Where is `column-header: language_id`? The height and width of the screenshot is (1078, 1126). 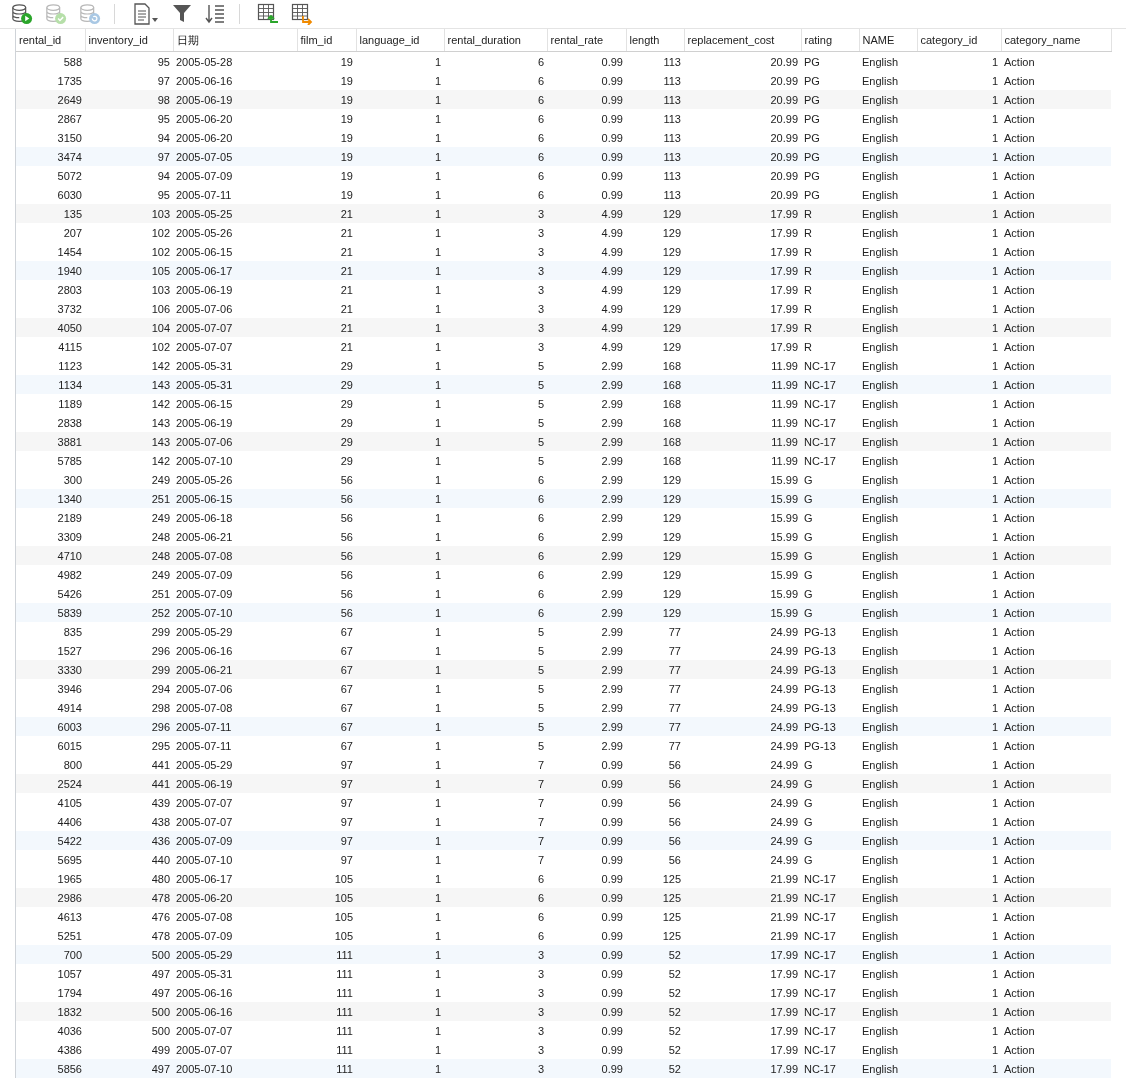
column-header: language_id is located at coordinates (400, 40).